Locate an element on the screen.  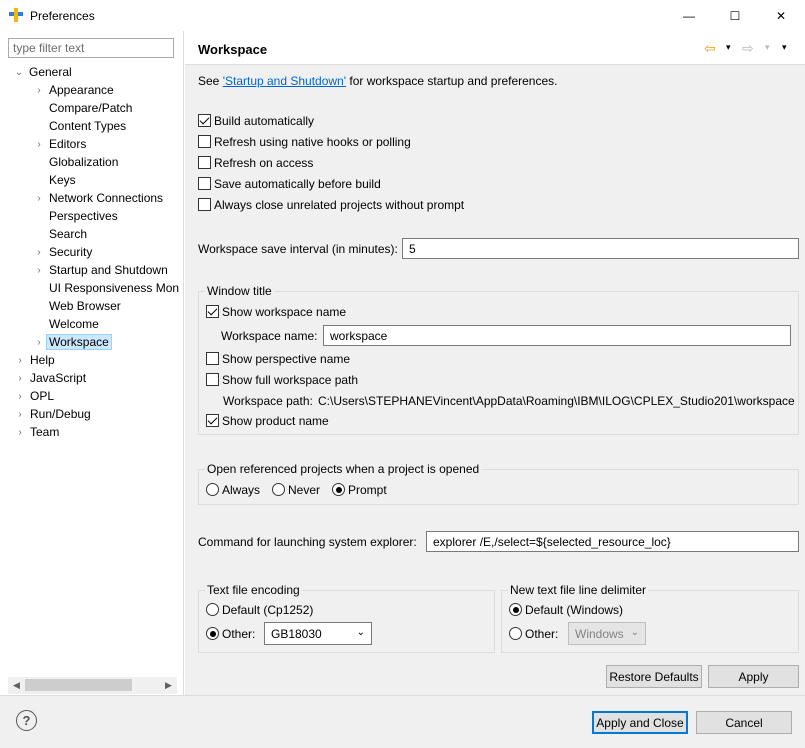
tree-horizontal-scrollbar: ◀ ▶ is located at coordinates (92, 685).